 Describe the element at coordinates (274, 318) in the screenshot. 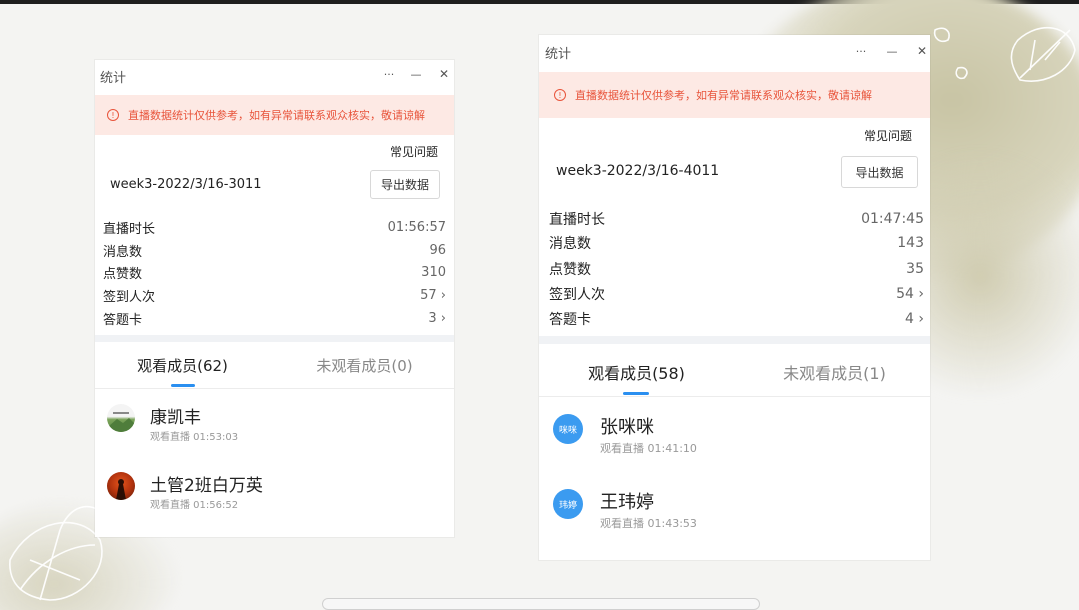

I see `stat-row-quiz: 答题卡 3 ›` at that location.